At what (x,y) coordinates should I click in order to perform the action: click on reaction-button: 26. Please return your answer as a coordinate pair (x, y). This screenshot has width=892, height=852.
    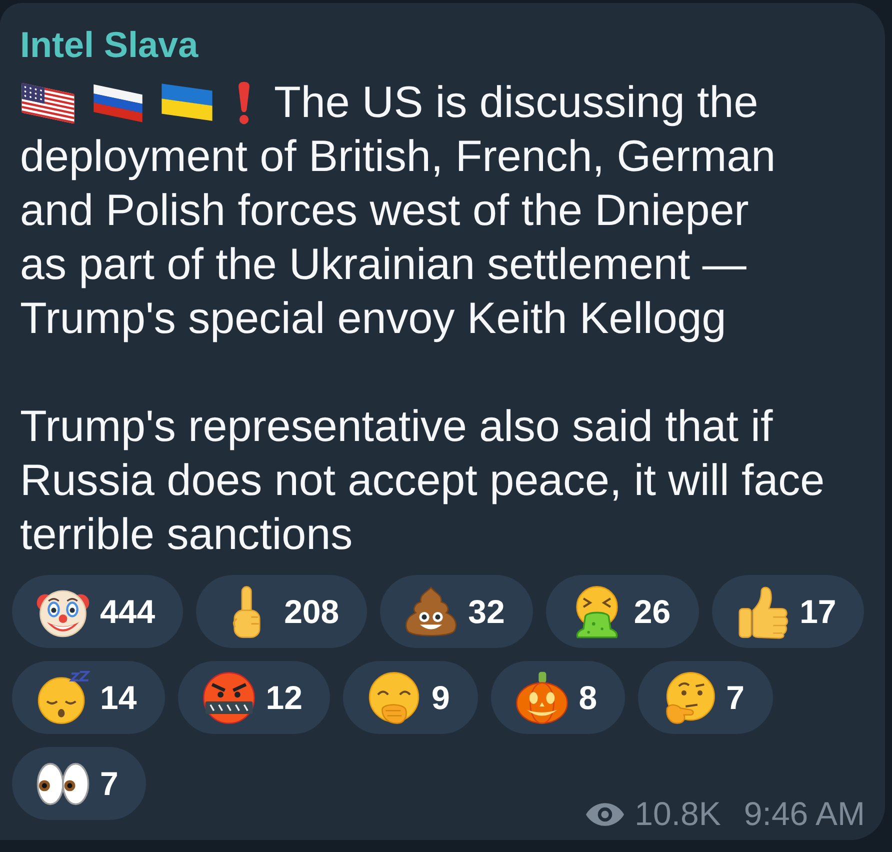
    Looking at the image, I should click on (622, 611).